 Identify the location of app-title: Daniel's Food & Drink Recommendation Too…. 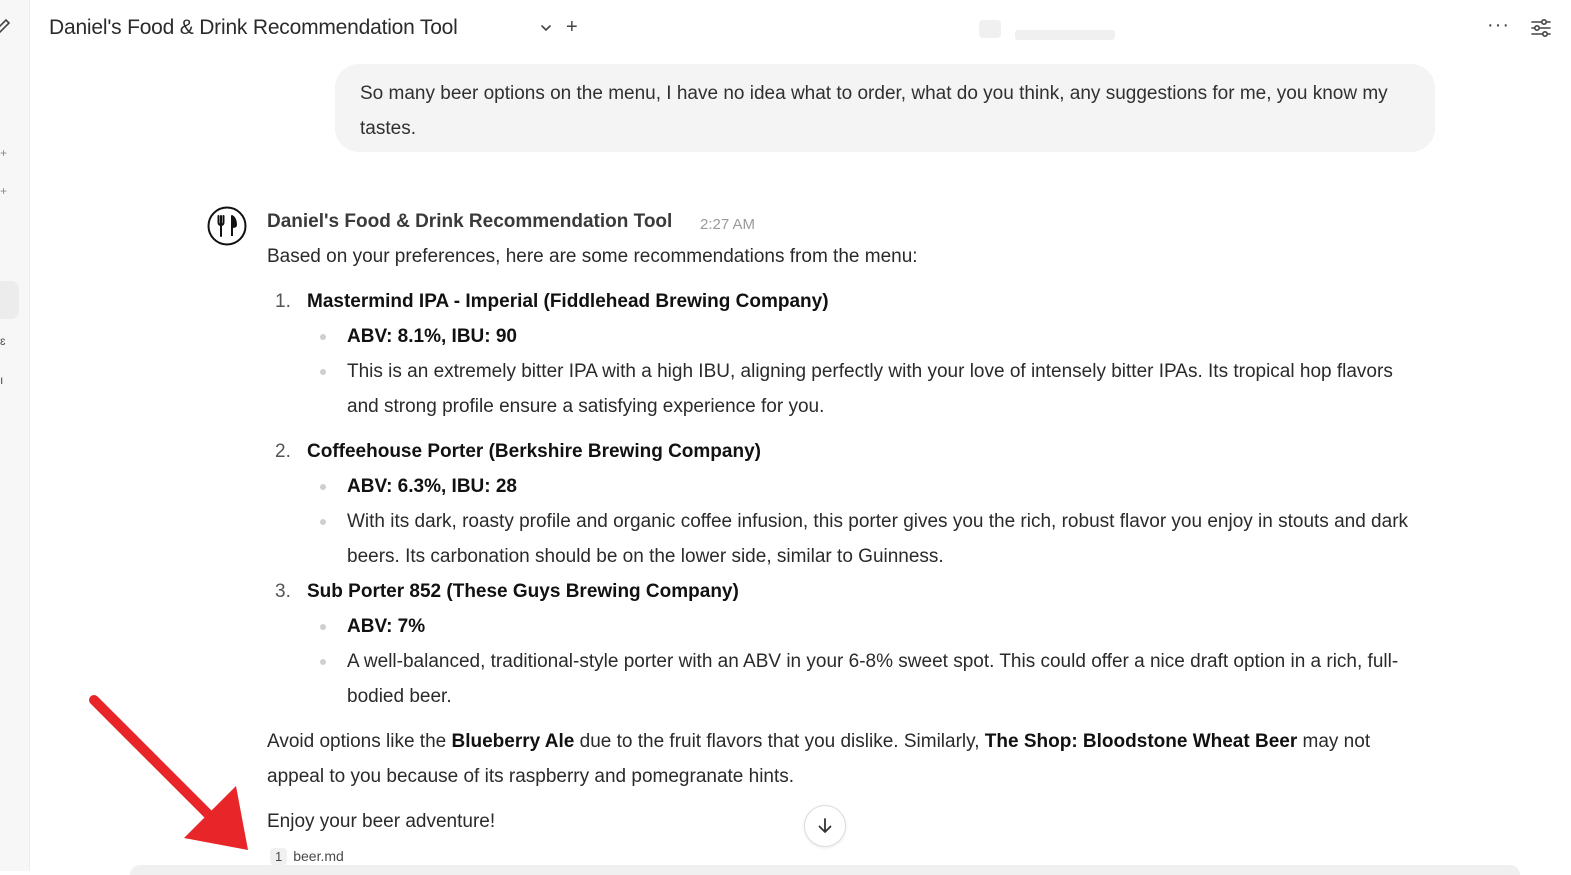
(253, 28).